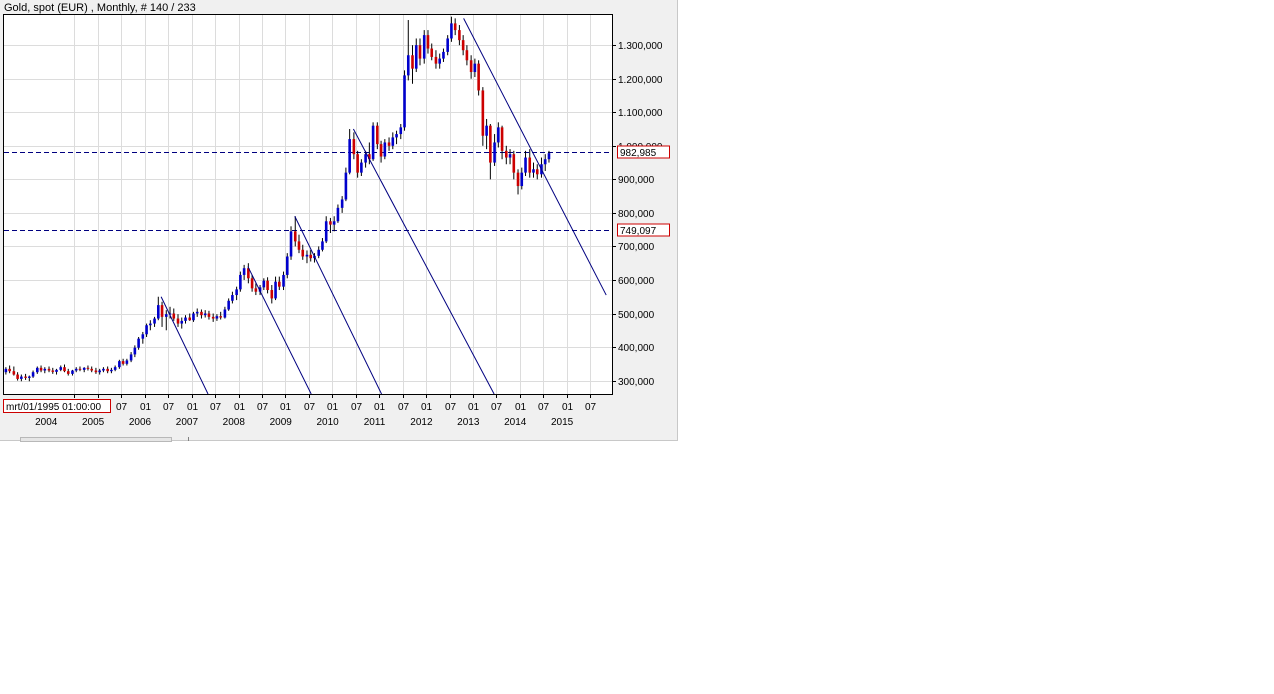 The width and height of the screenshot is (1274, 694). I want to click on y-tick-label: 600,000, so click(636, 281).